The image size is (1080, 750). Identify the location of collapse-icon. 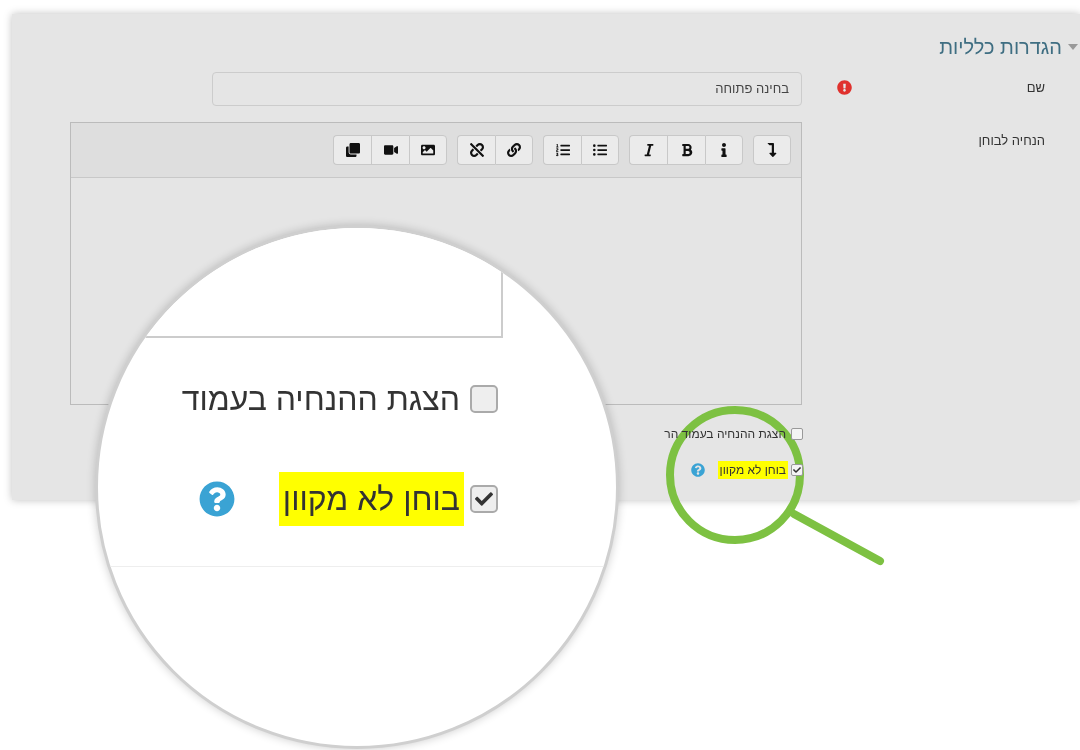
(772, 150).